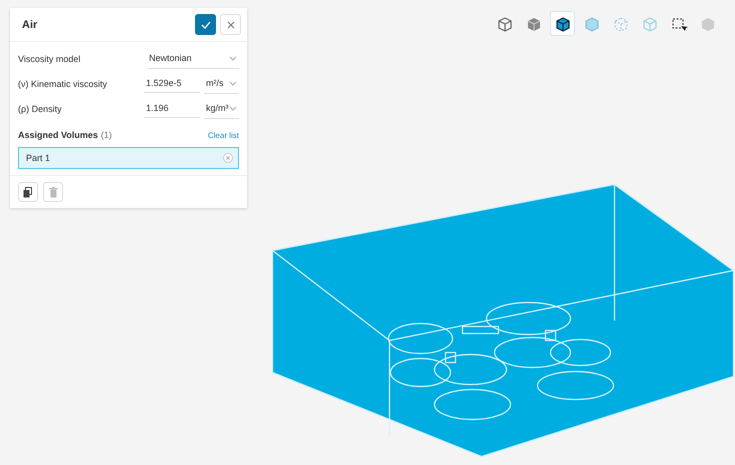 This screenshot has height=465, width=735. I want to click on section-title: Assigned Volumes, so click(58, 135).